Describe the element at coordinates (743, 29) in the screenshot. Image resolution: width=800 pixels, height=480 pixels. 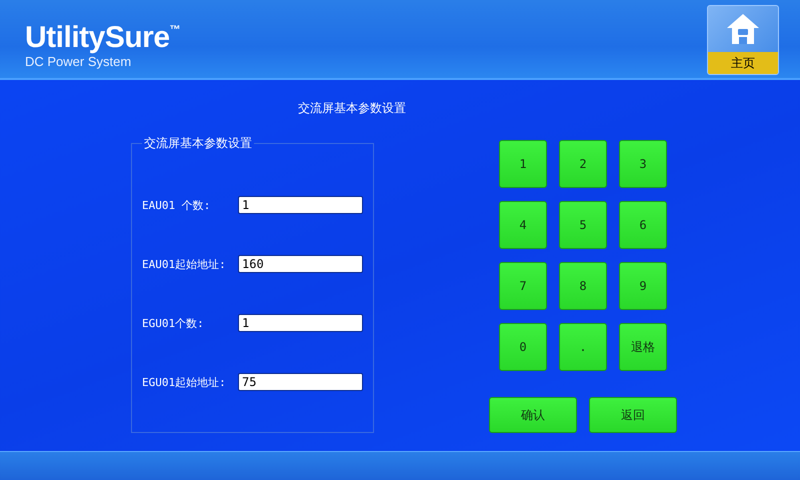
I see `house-icon` at that location.